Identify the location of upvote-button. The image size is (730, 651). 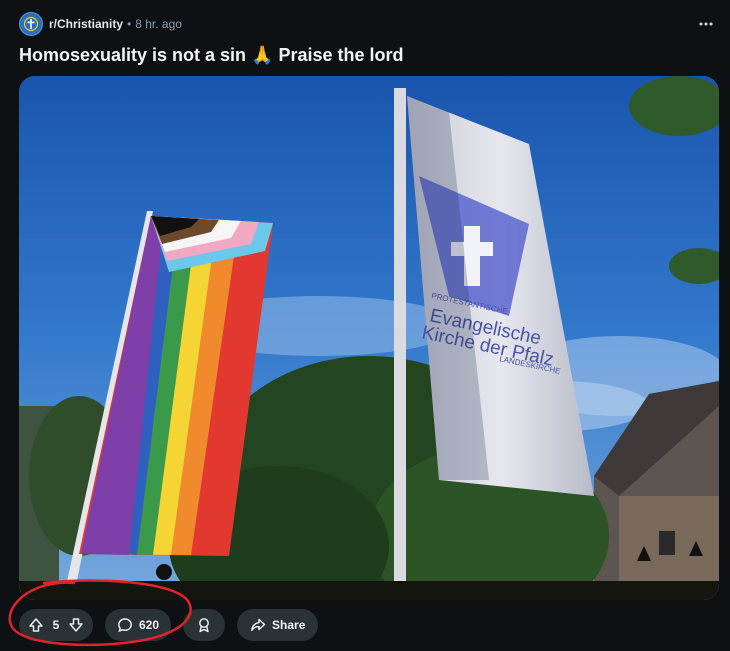
(36, 625).